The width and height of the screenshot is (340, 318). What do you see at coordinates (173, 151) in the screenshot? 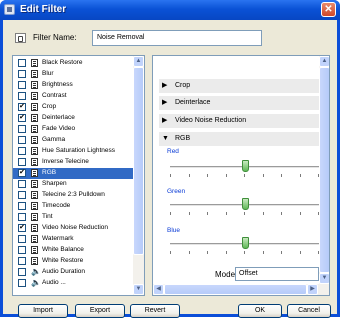
I see `red-label: Red` at bounding box center [173, 151].